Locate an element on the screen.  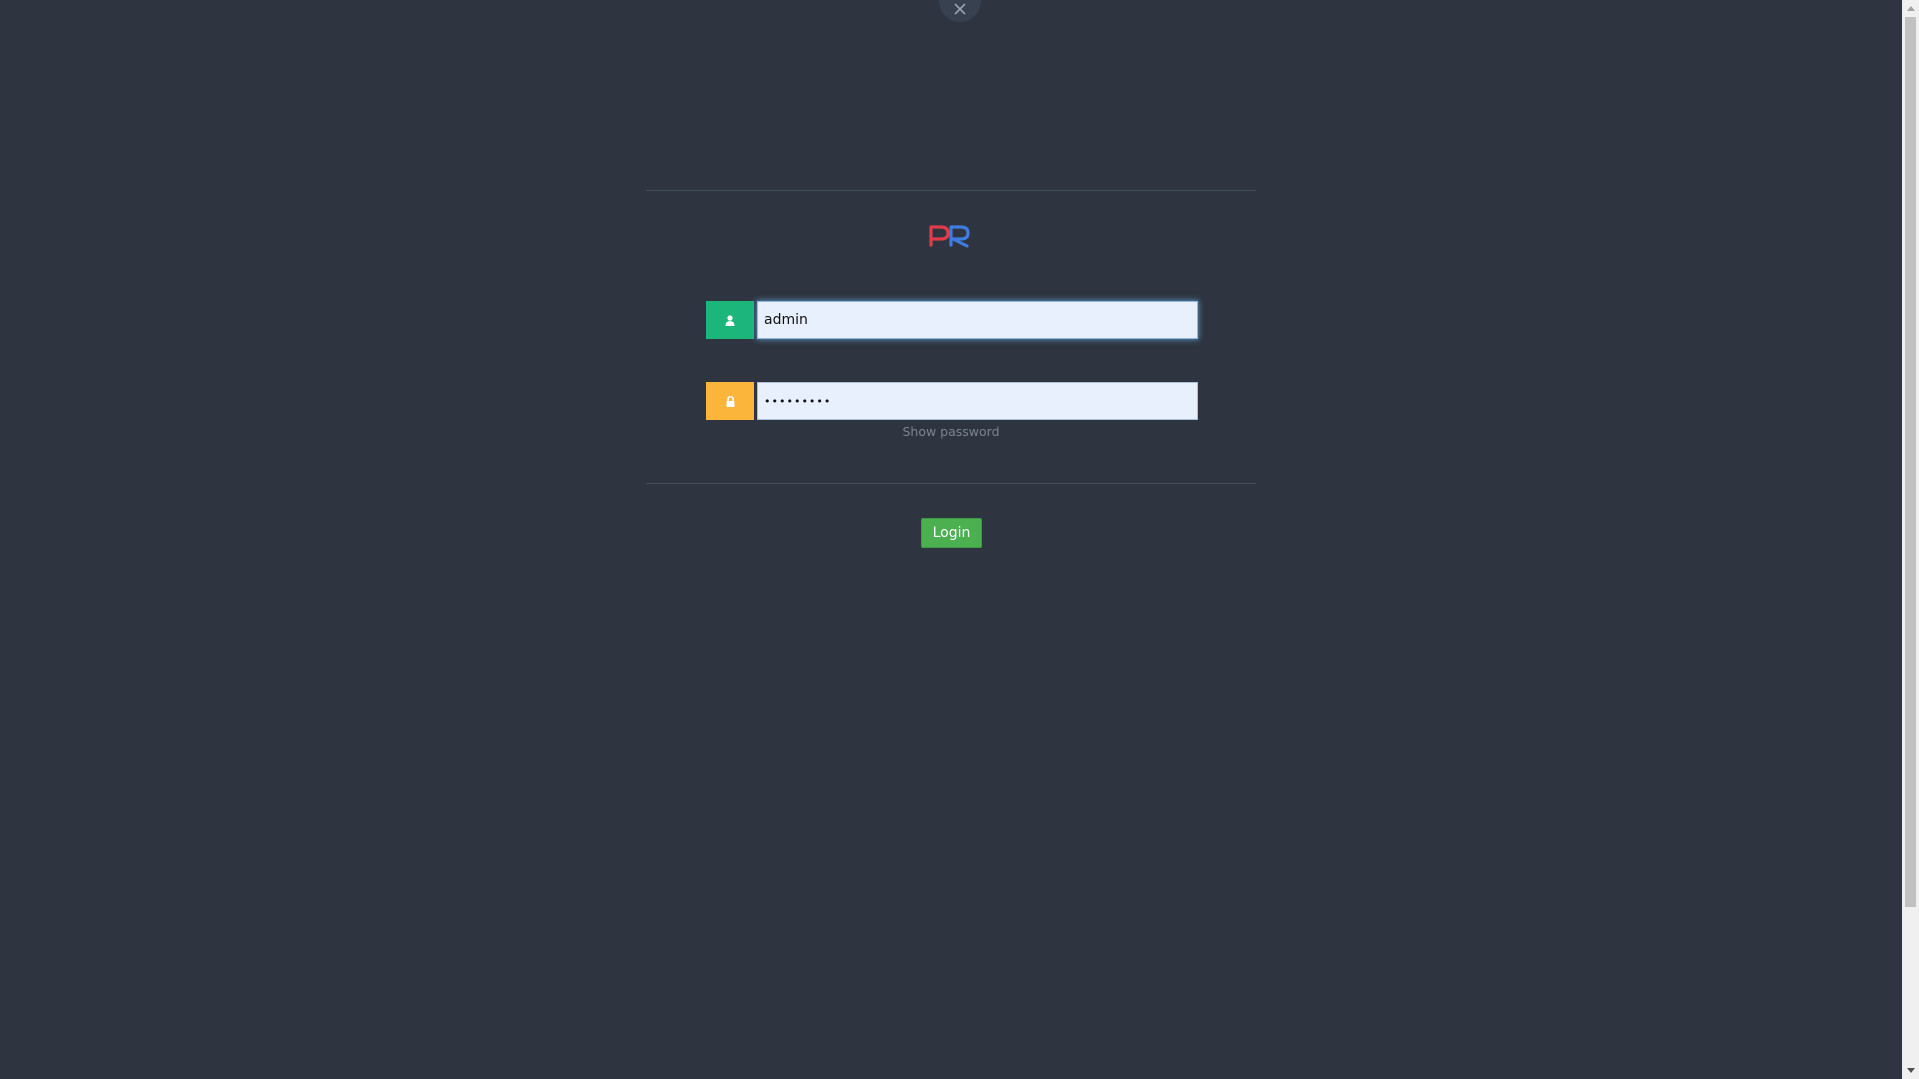
user-icon is located at coordinates (730, 320).